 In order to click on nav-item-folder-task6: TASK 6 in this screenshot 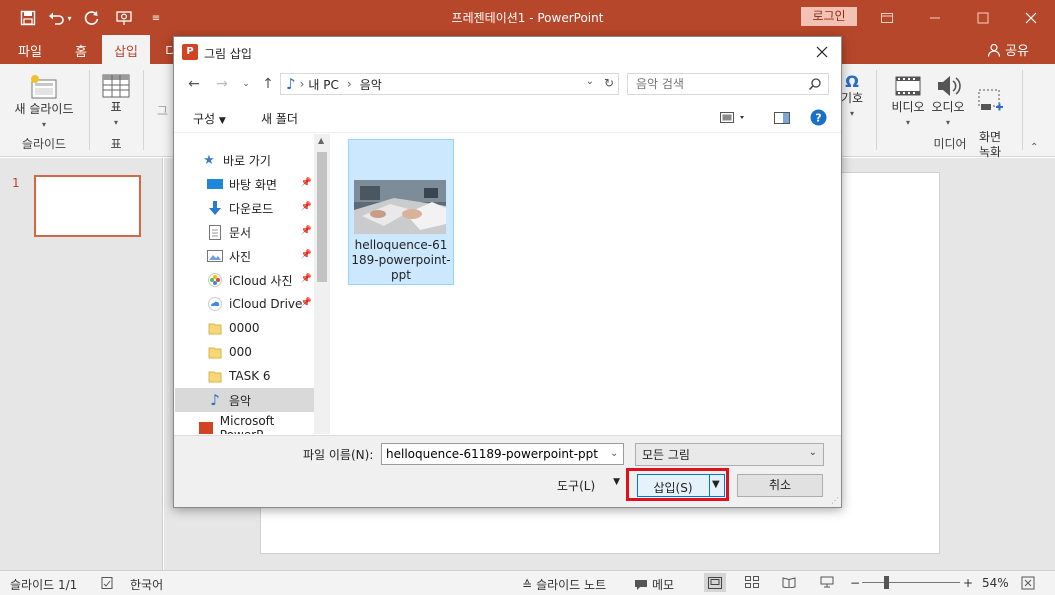, I will do `click(244, 376)`.